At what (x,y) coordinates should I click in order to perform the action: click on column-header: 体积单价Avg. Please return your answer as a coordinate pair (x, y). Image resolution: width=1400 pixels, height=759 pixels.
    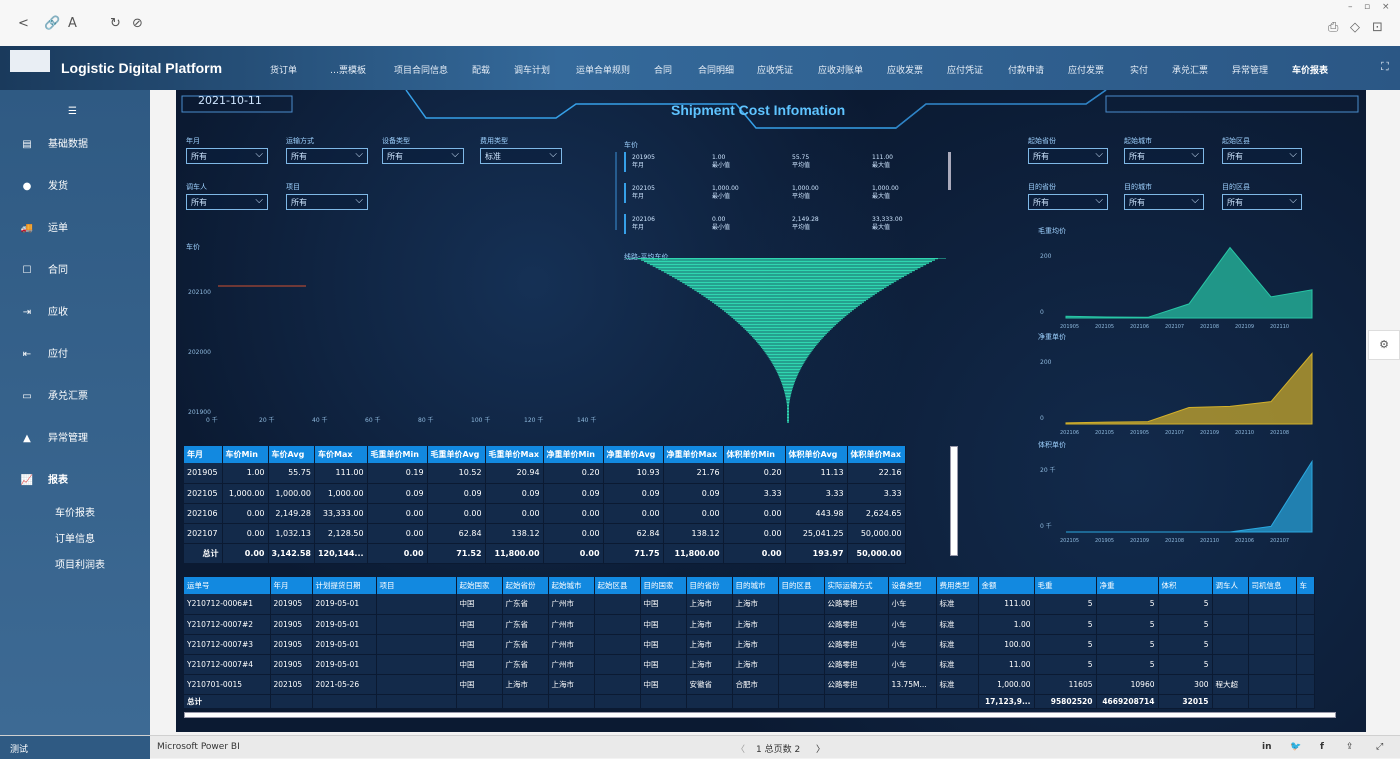
    Looking at the image, I should click on (816, 454).